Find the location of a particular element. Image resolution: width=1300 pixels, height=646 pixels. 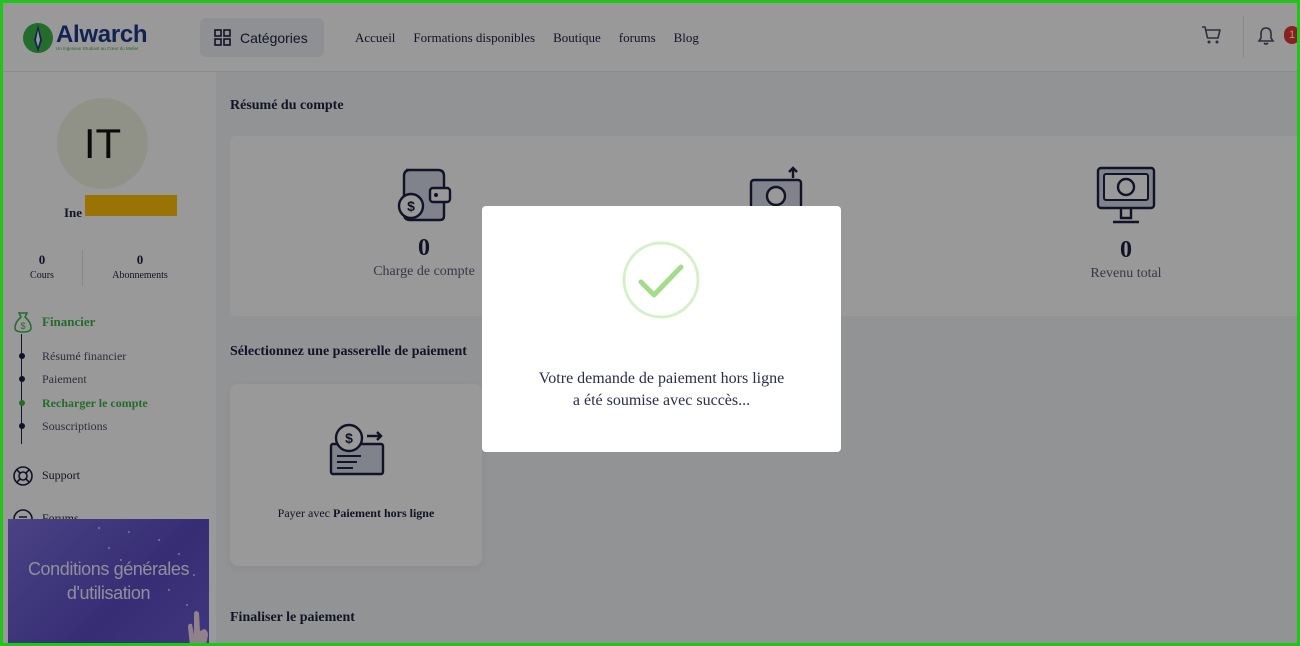

success-message-line1: Votre demande de paiement hors ligne is located at coordinates (661, 378).